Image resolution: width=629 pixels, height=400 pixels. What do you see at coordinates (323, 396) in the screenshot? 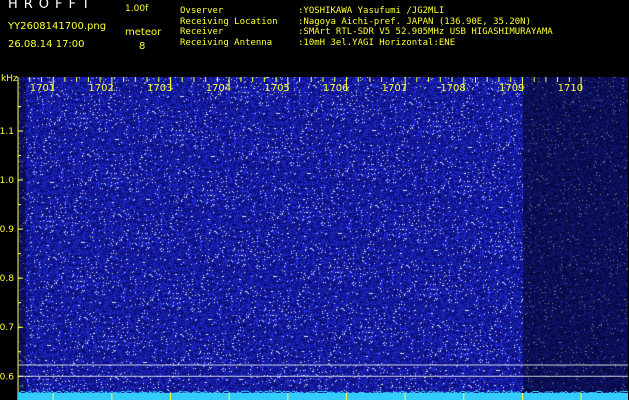
I see `signal-baseline` at bounding box center [323, 396].